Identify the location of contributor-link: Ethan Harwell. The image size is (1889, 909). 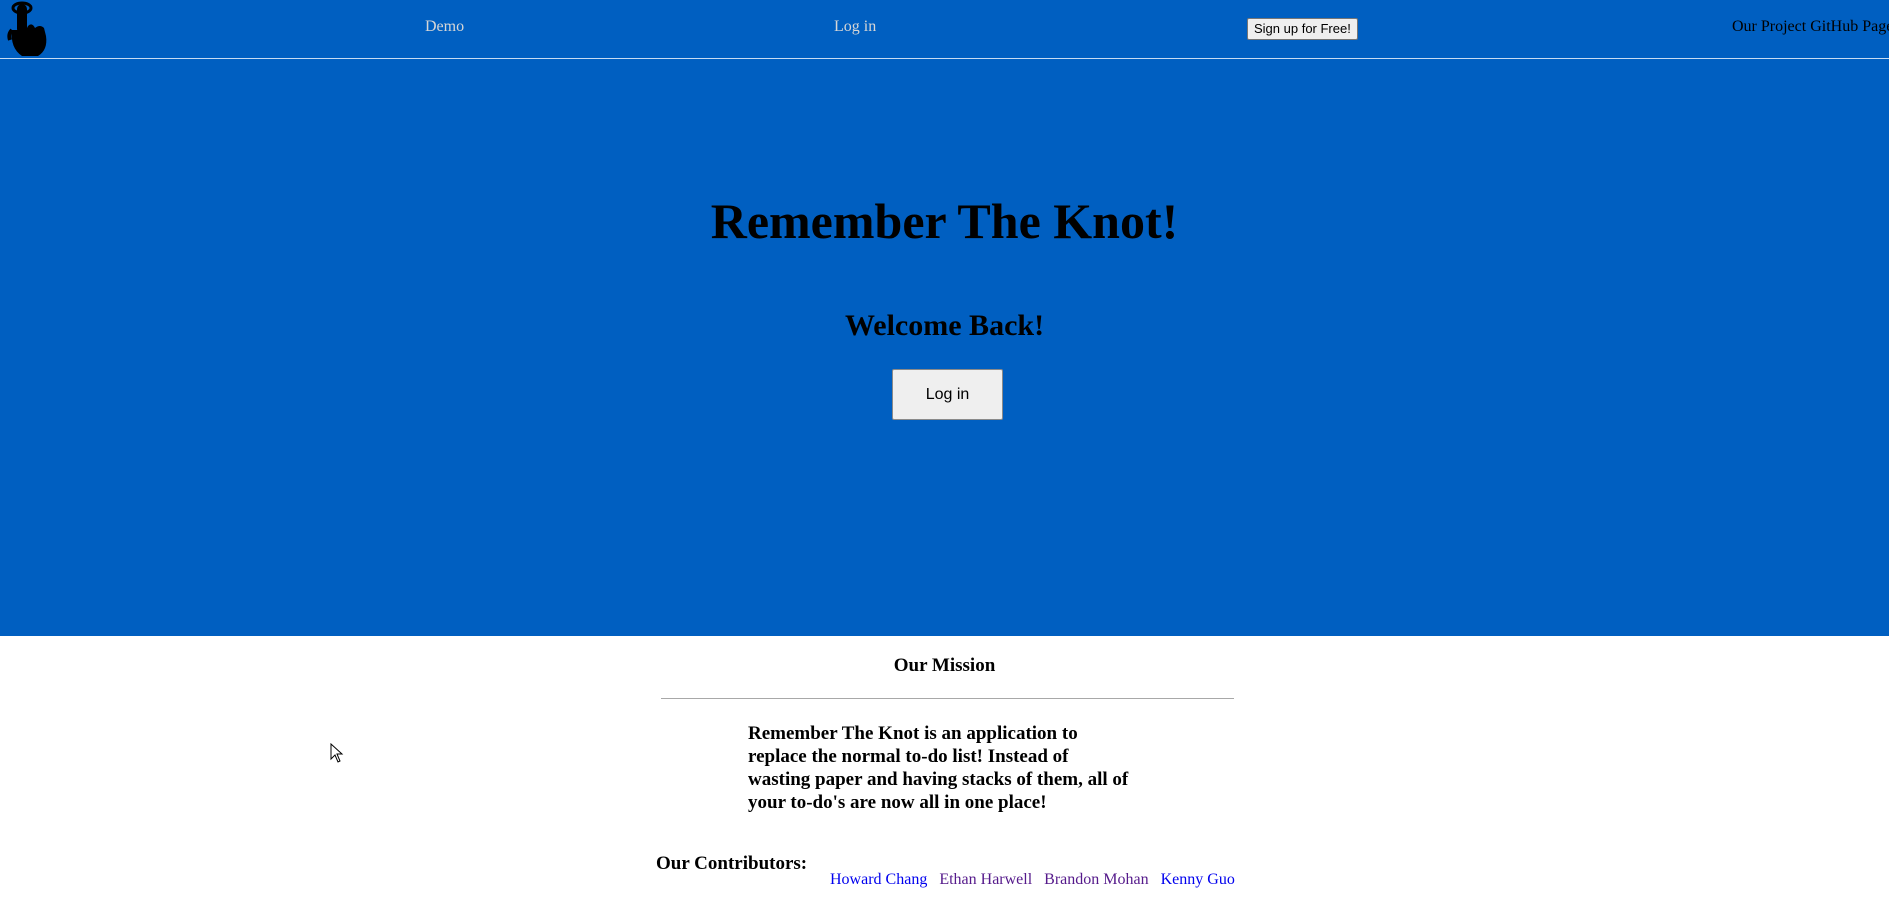
(985, 879).